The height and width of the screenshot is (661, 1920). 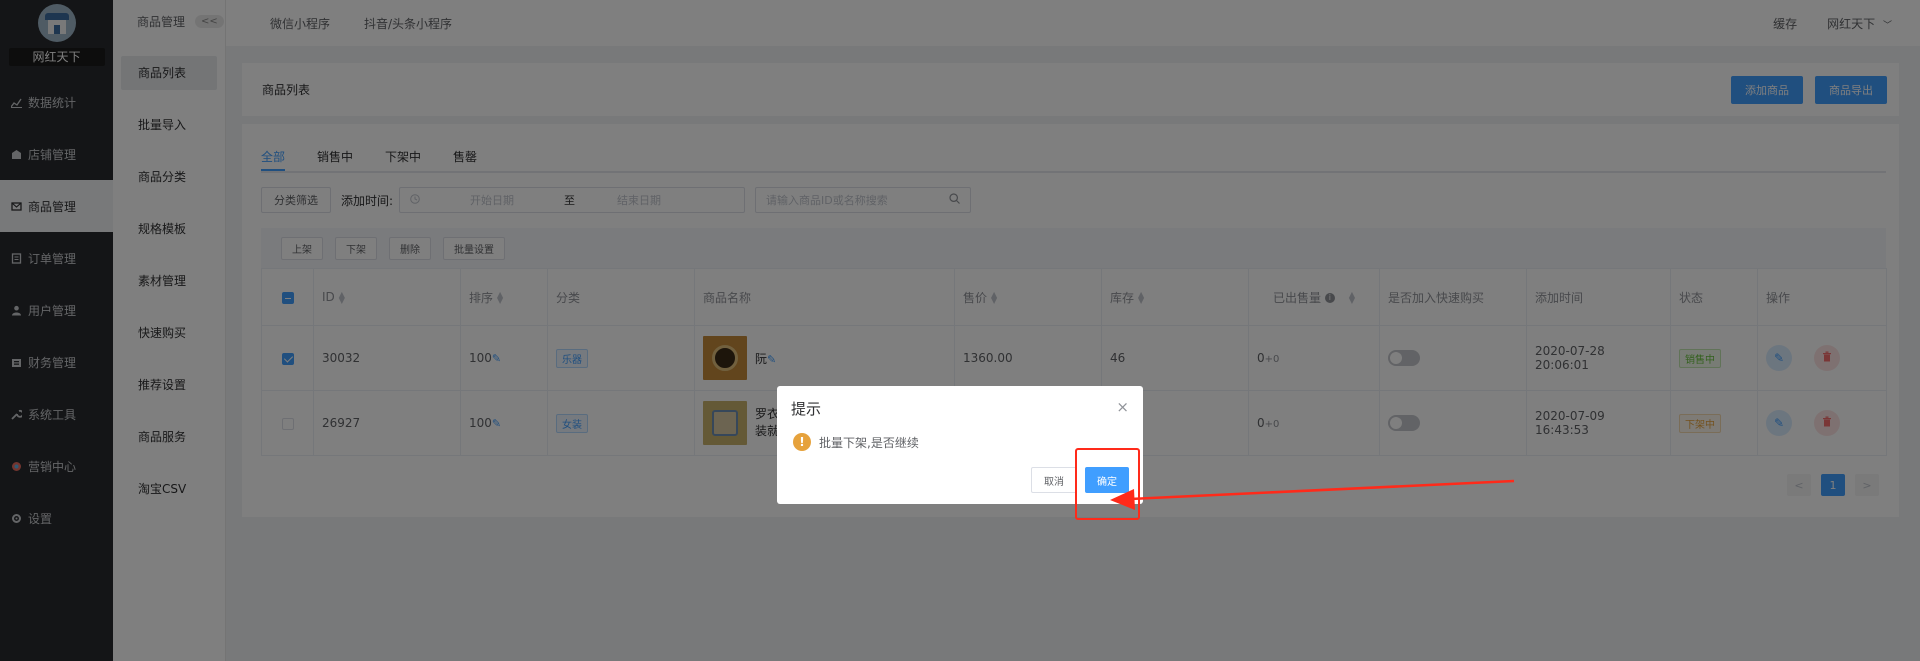 What do you see at coordinates (1054, 480) in the screenshot?
I see `cancel-button: 取消` at bounding box center [1054, 480].